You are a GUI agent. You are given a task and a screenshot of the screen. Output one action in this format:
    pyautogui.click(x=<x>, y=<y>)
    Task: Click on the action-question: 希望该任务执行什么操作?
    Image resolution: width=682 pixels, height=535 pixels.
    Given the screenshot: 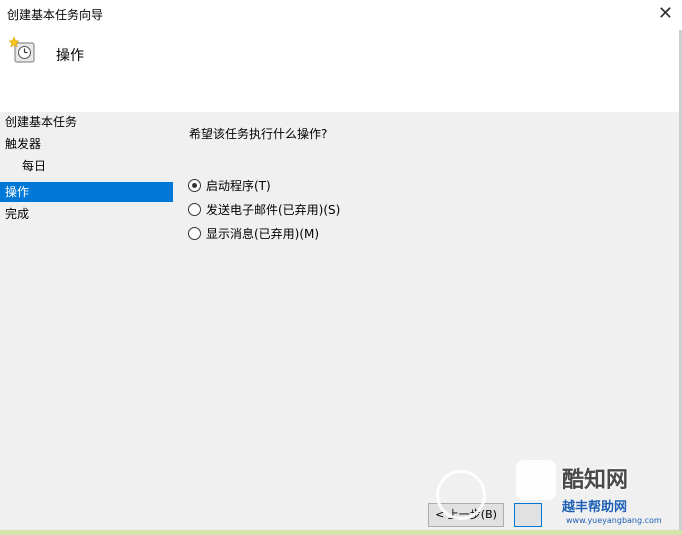 What is the action you would take?
    pyautogui.click(x=258, y=134)
    